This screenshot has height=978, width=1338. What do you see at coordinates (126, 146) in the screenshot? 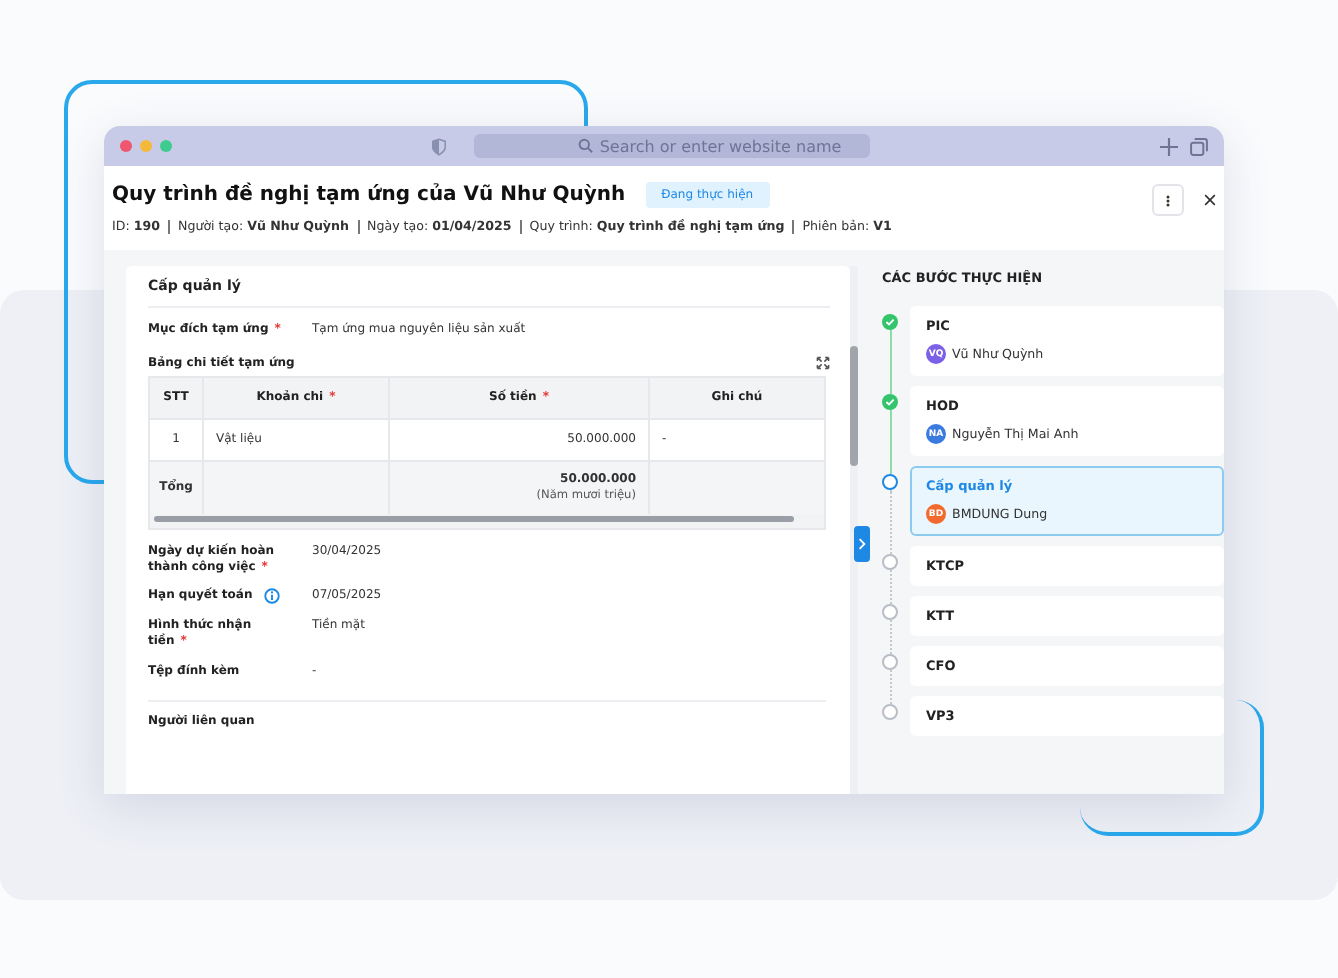
I see `close-window-icon` at bounding box center [126, 146].